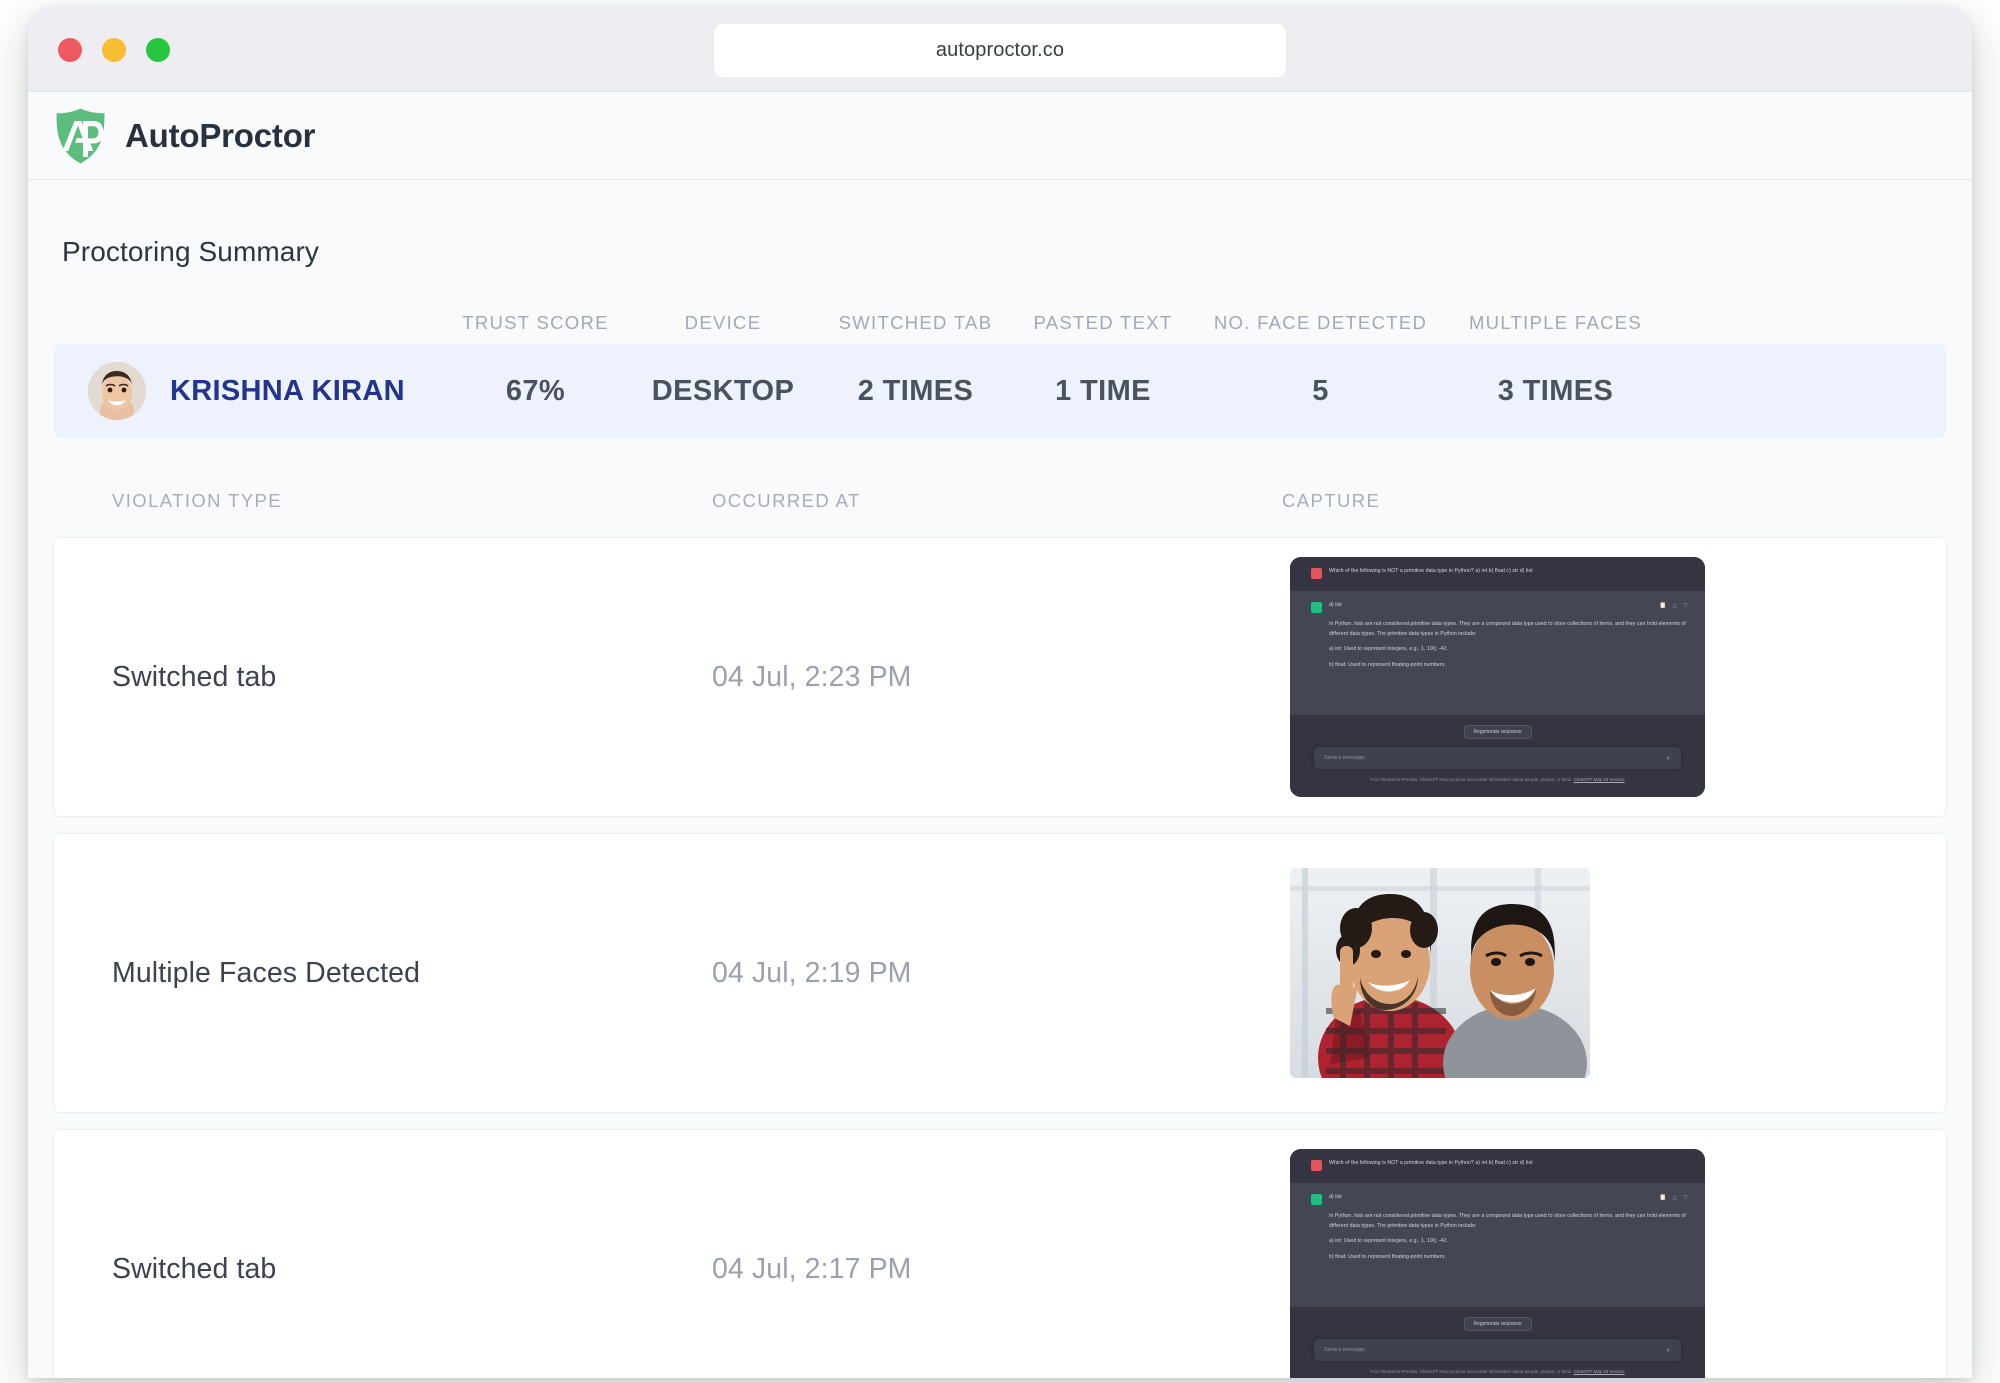 The image size is (2000, 1383). Describe the element at coordinates (535, 322) in the screenshot. I see `summary-col-trust-score: TRUST SCORE` at that location.